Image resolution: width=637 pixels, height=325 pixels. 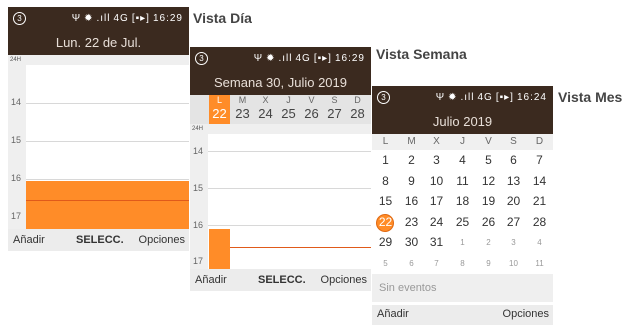 I want to click on weekday-label: M, so click(x=411, y=141).